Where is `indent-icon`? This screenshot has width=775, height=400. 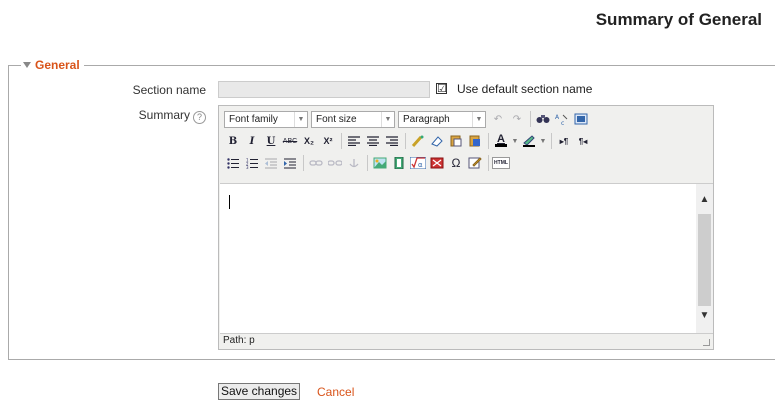 indent-icon is located at coordinates (290, 163).